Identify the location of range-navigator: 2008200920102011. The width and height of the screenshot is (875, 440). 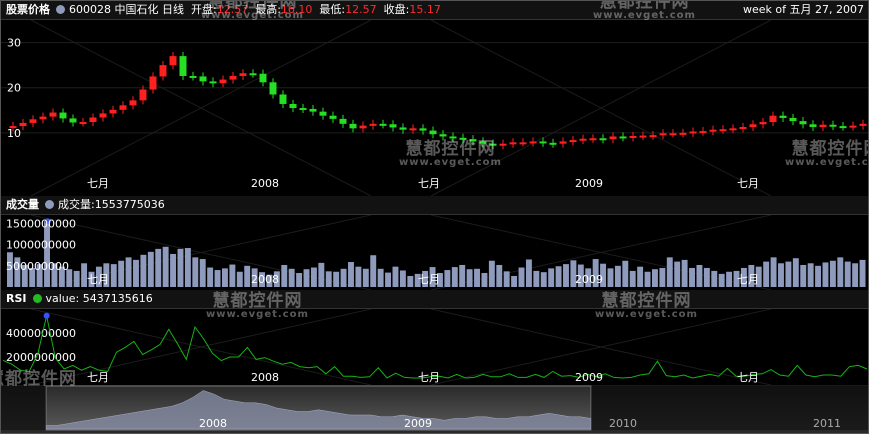
(435, 409).